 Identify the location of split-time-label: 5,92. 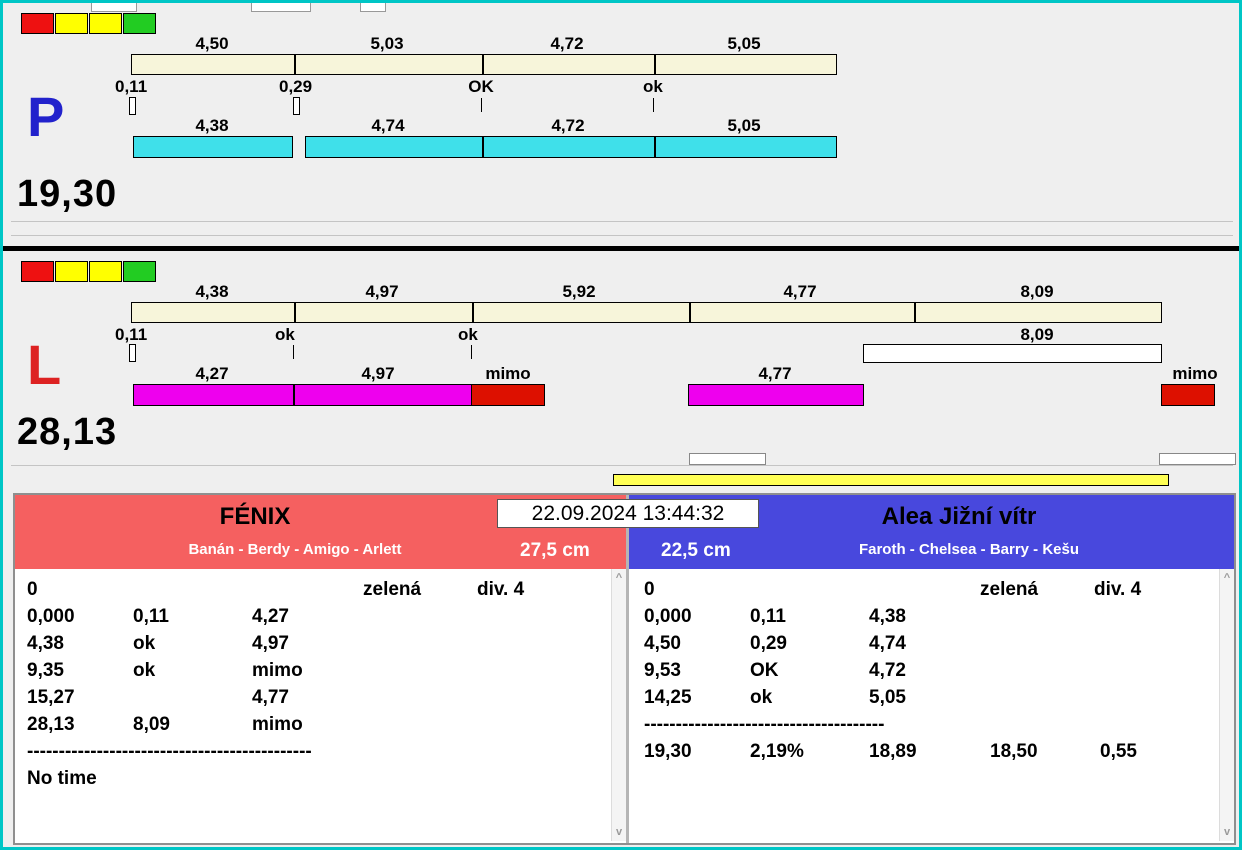
(579, 291).